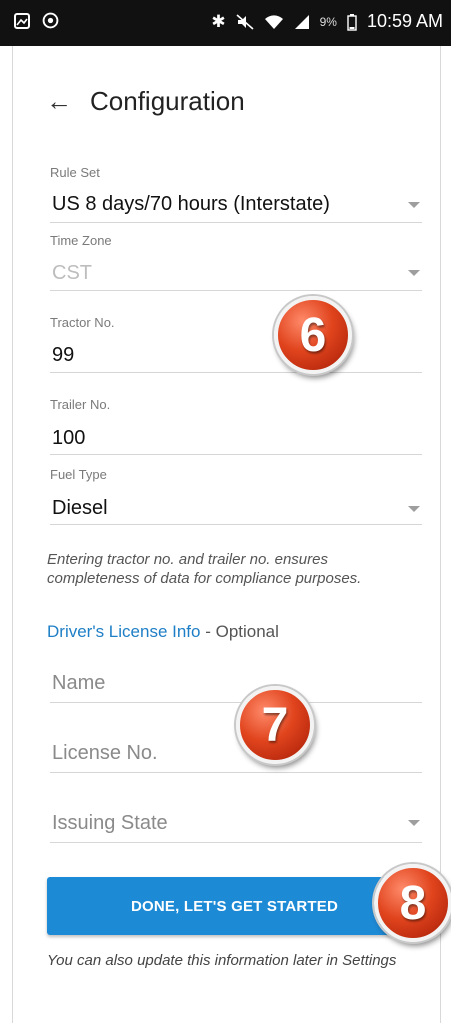  I want to click on status-bar-right: ✱ 9% 10:59 AM, so click(327, 21).